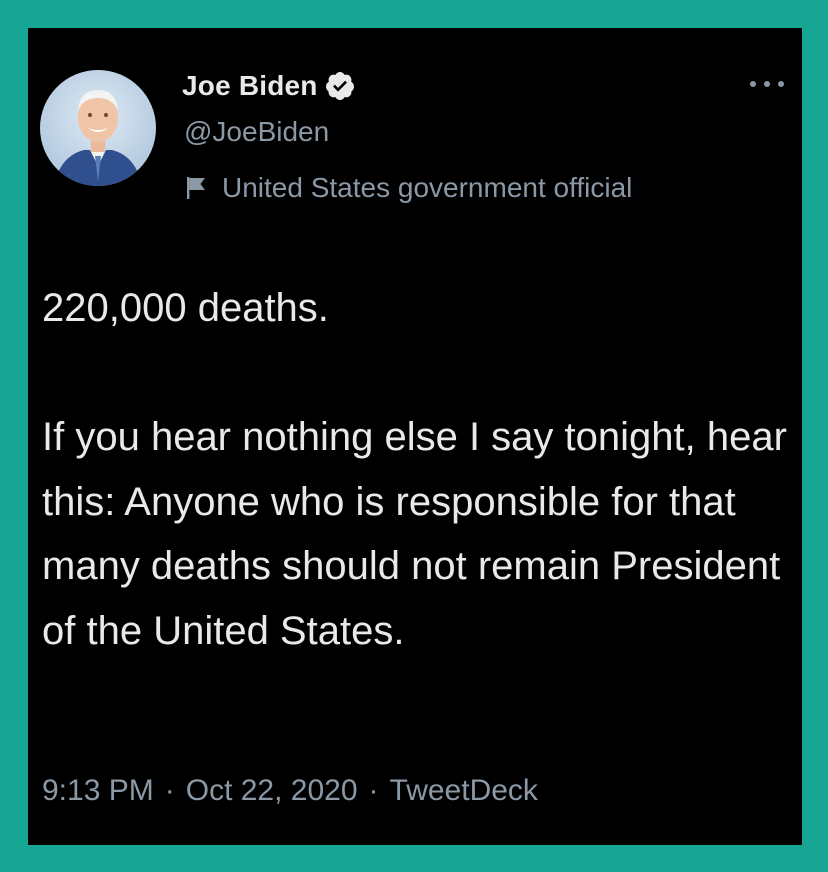  Describe the element at coordinates (464, 791) in the screenshot. I see `tweet-source: TweetDeck` at that location.